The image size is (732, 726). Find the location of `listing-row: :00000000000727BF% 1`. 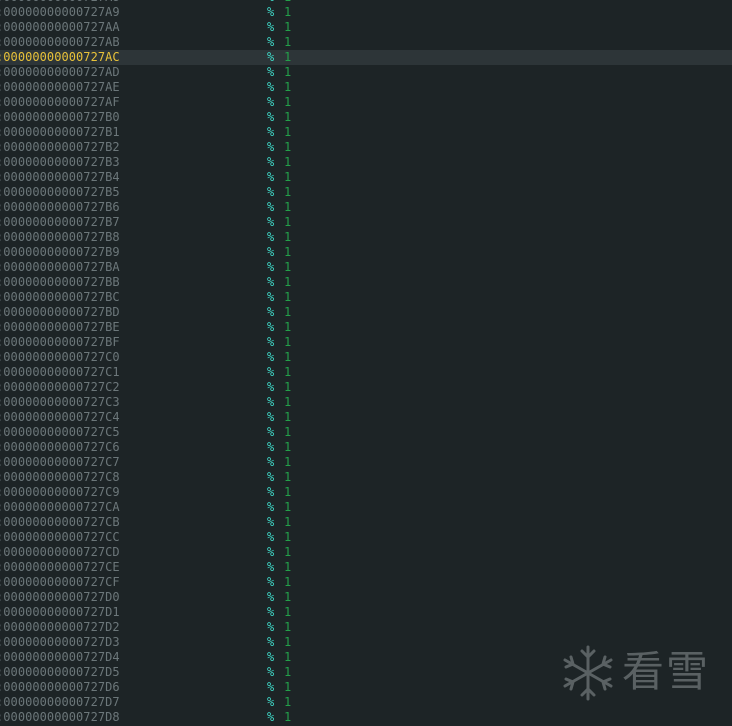

listing-row: :00000000000727BF% 1 is located at coordinates (366, 342).